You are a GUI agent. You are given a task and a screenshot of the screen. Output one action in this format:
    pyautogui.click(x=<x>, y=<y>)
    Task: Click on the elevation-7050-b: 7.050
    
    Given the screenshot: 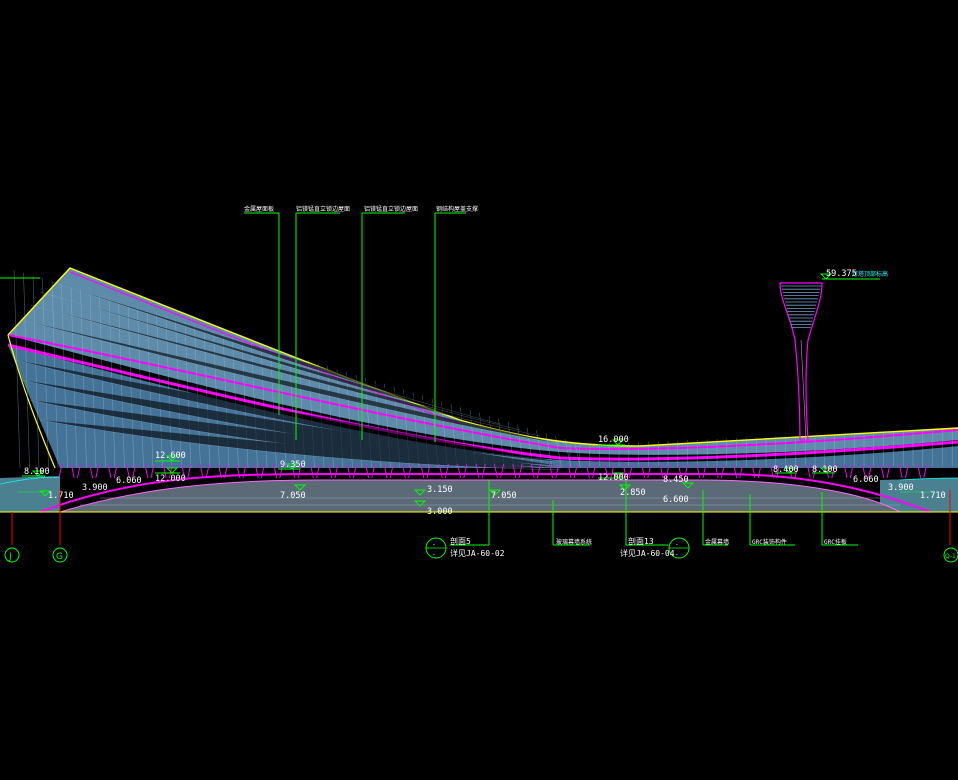 What is the action you would take?
    pyautogui.click(x=504, y=496)
    